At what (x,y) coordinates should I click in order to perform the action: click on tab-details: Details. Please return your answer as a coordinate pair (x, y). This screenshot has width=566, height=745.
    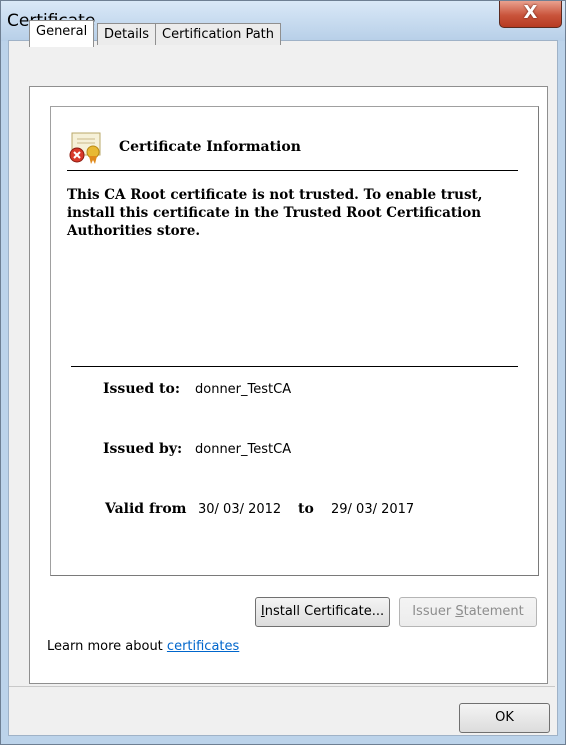
    Looking at the image, I should click on (127, 34).